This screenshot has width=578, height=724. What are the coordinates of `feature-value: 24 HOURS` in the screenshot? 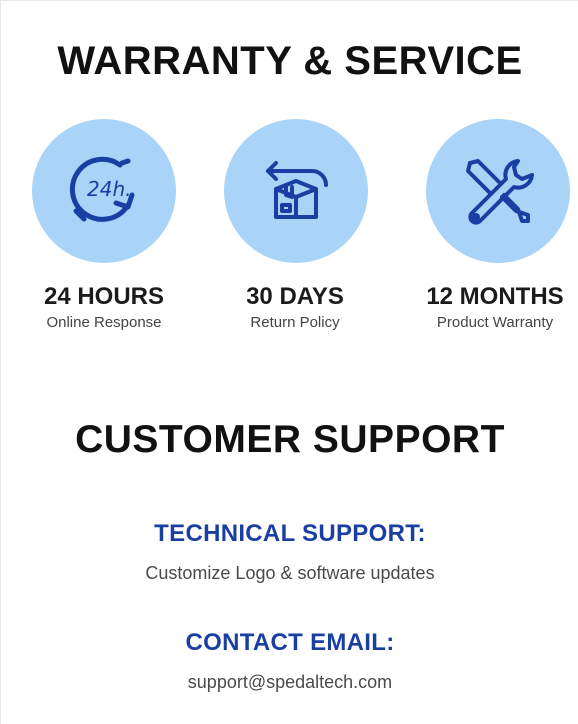 It's located at (104, 296).